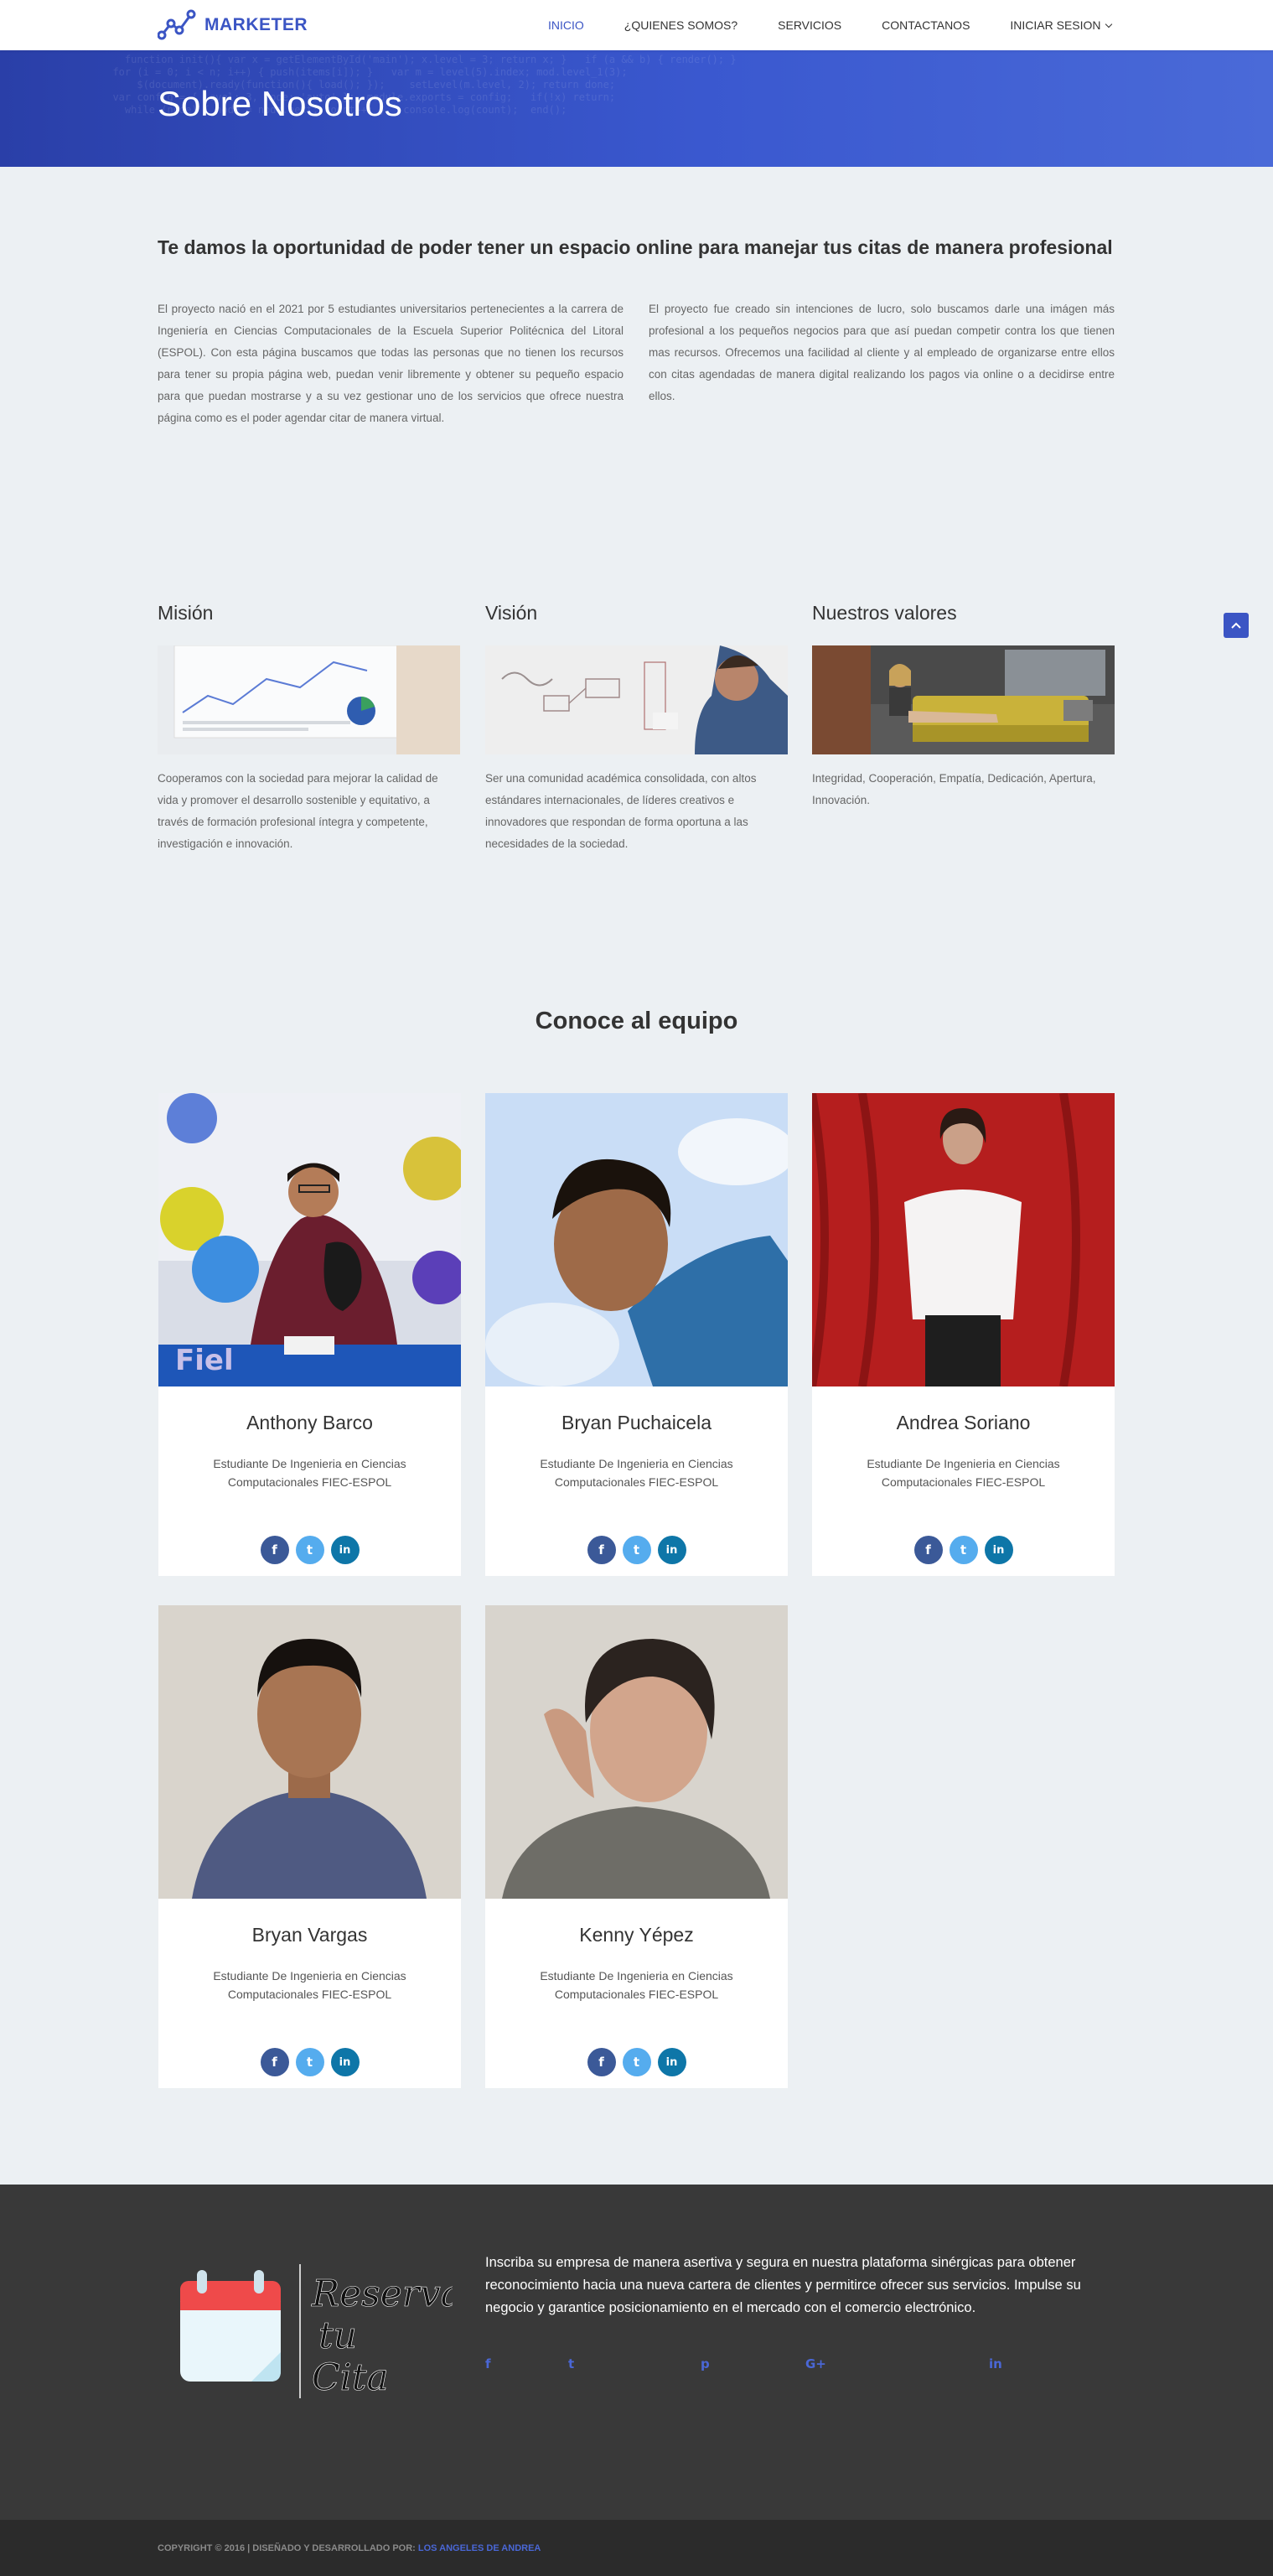 Image resolution: width=1273 pixels, height=2576 pixels. What do you see at coordinates (480, 2548) in the screenshot?
I see `copyright-link: LOS ANGELES DE ANDREA` at bounding box center [480, 2548].